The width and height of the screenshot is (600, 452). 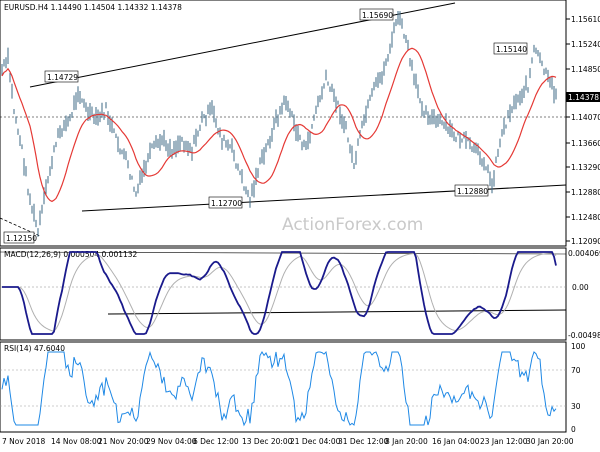 I want to click on rsi-axis: 100 70 30 0, so click(x=578, y=388).